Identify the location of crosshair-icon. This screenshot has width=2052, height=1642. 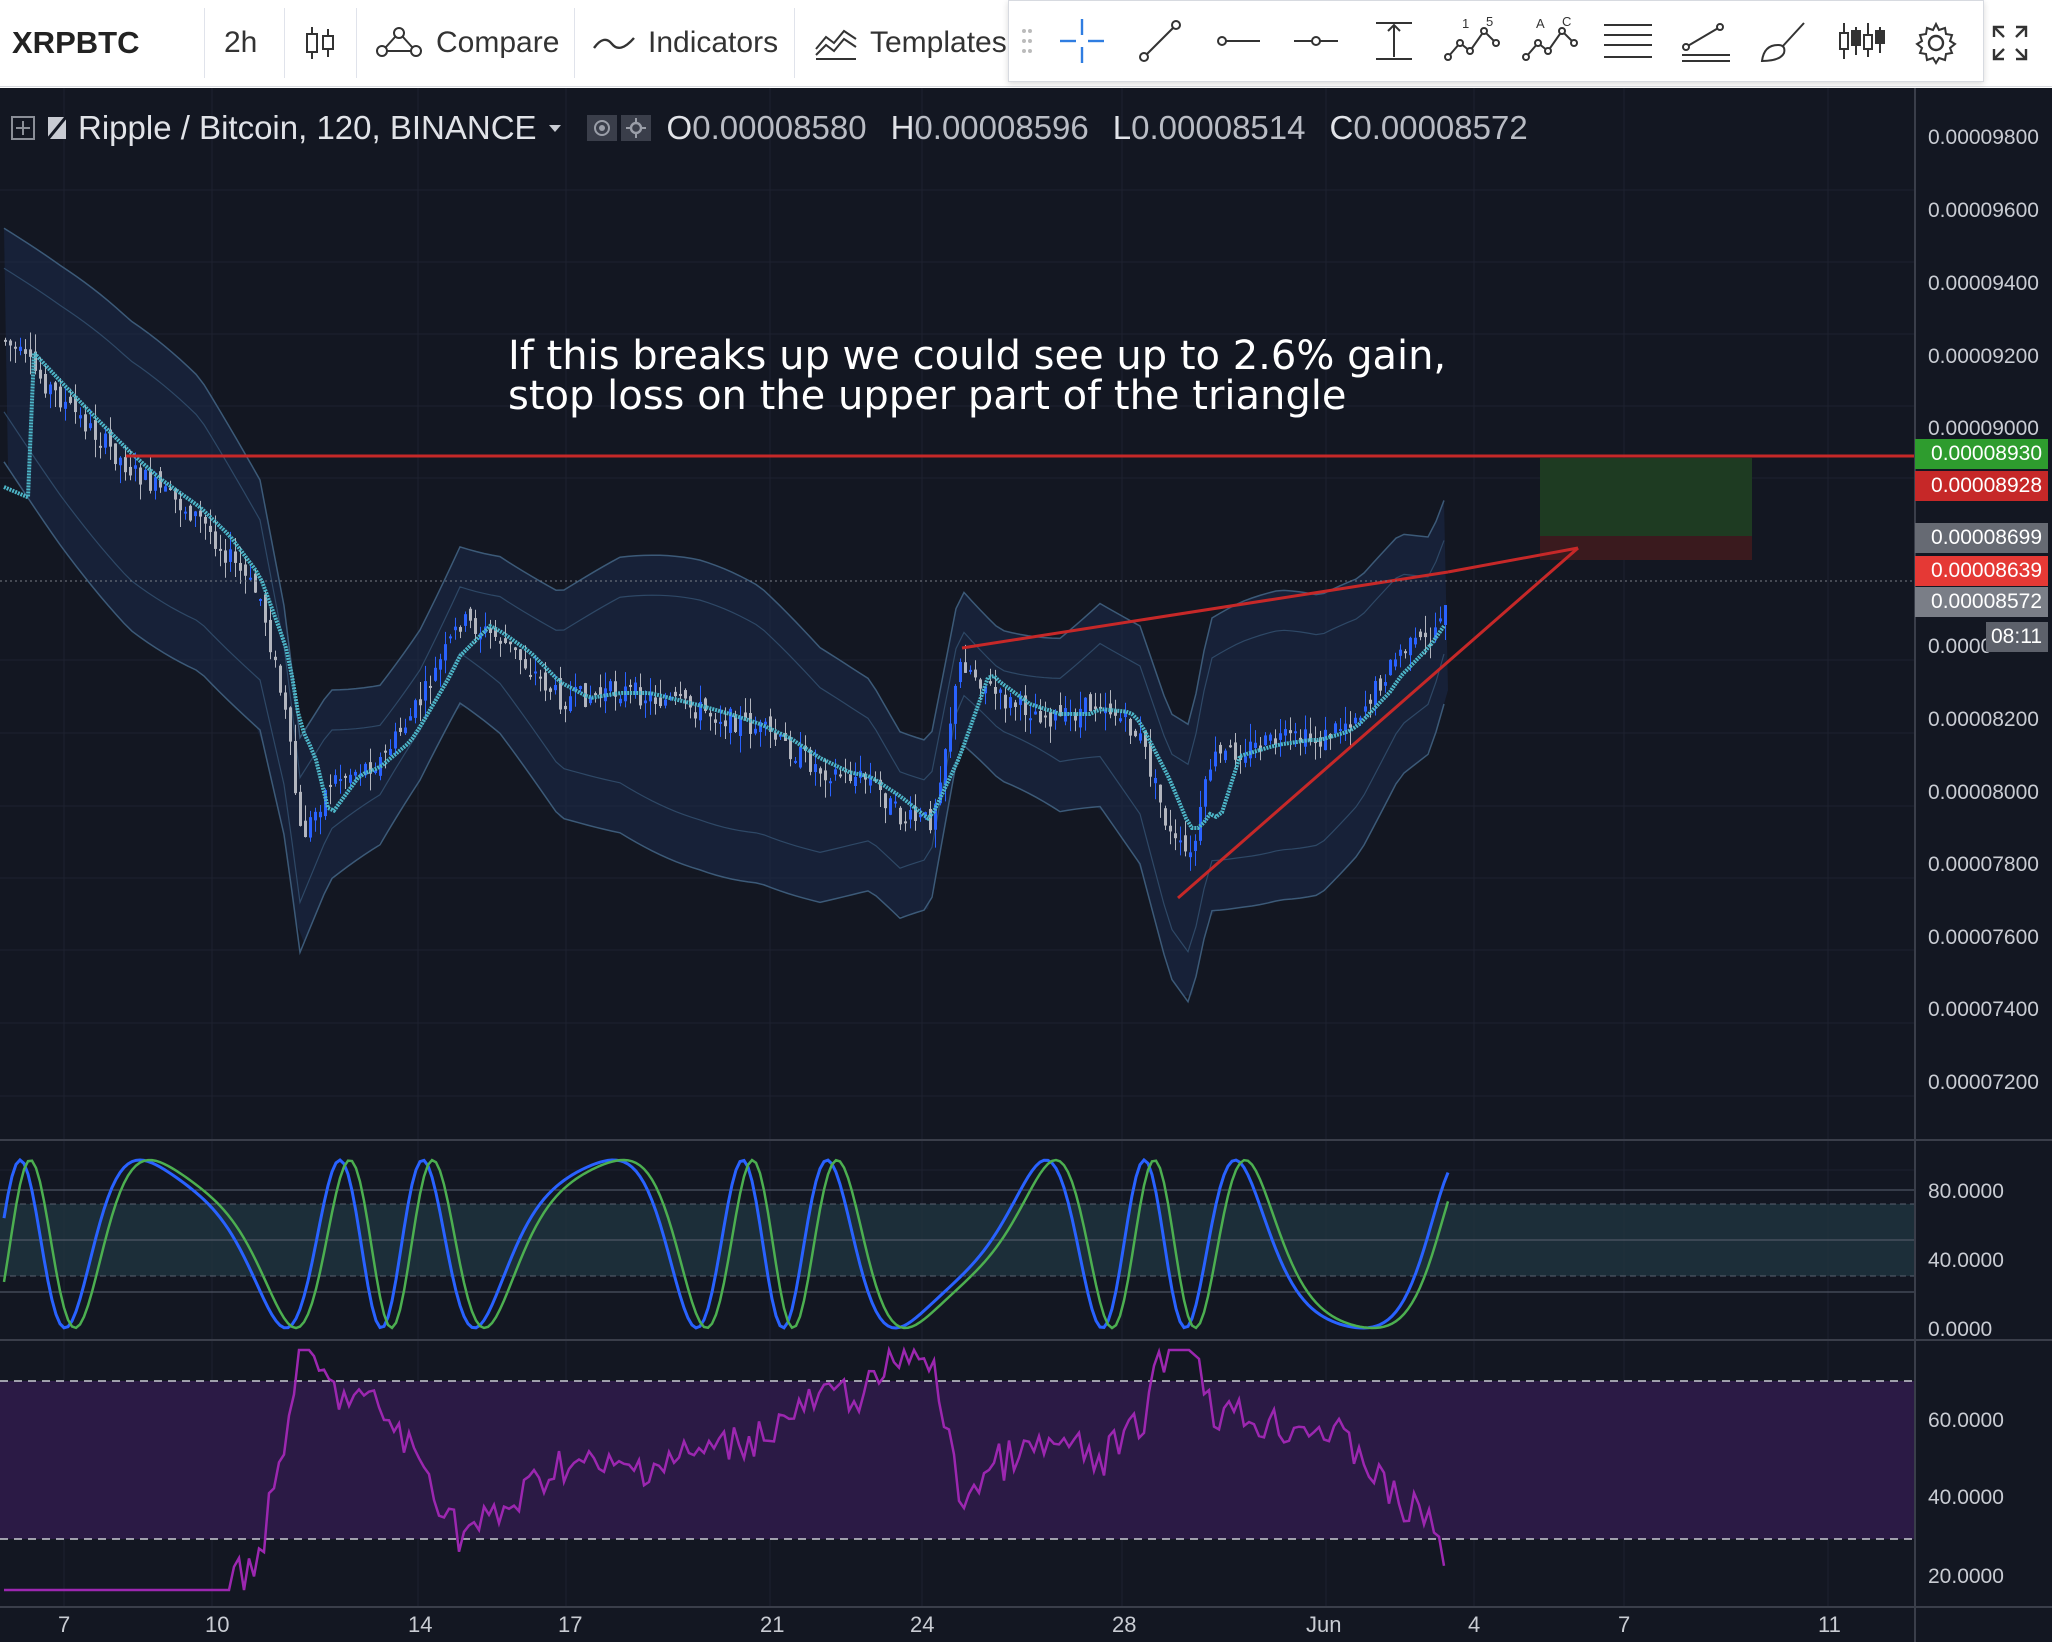
(1082, 41).